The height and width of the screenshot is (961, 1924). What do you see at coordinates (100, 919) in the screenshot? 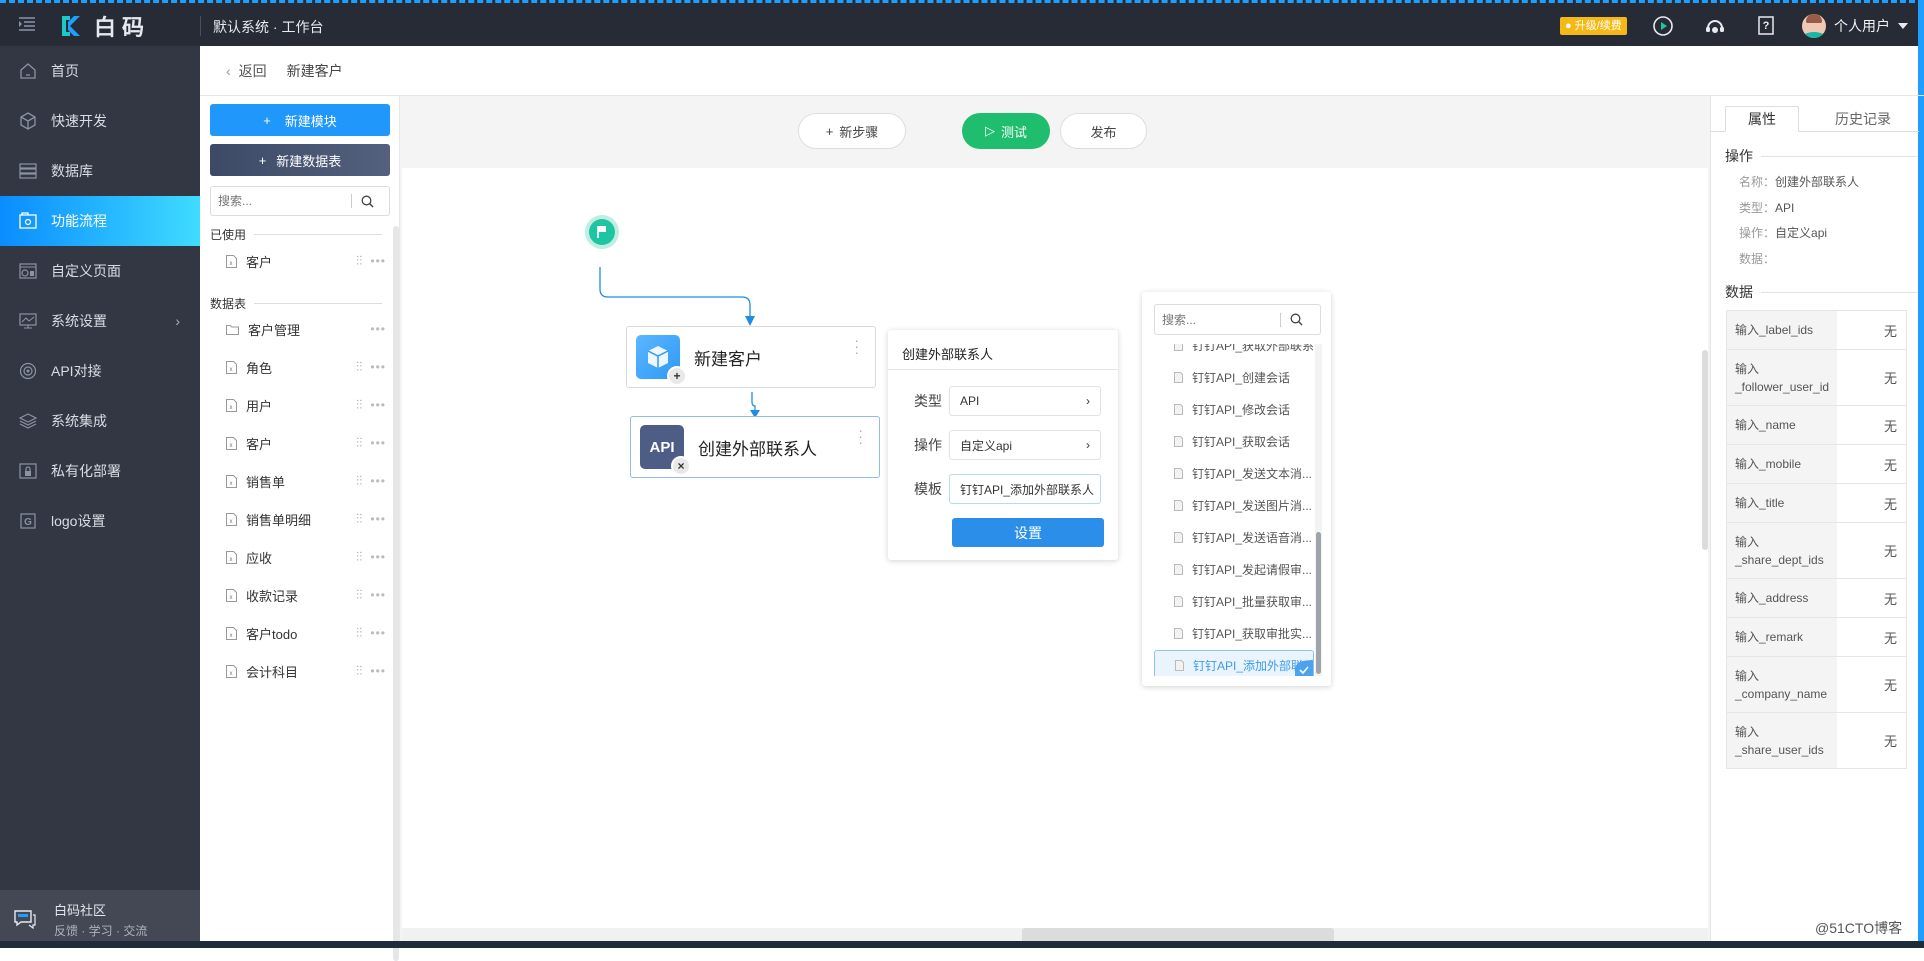
I see `community-link: 白码社区 反馈 · 学习 · 交流` at bounding box center [100, 919].